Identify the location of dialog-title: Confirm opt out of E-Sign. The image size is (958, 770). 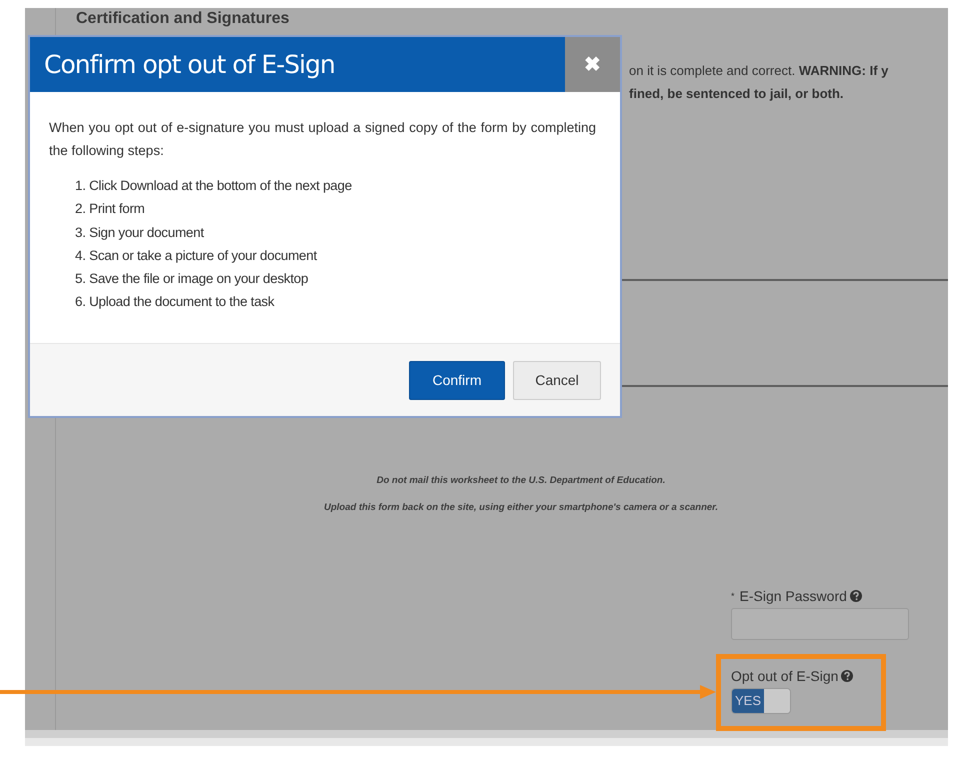
(297, 64).